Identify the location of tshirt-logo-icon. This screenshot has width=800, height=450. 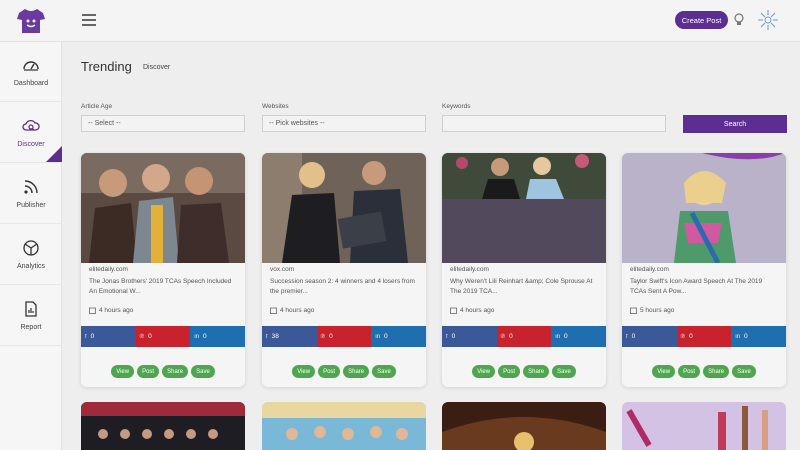
(31, 21).